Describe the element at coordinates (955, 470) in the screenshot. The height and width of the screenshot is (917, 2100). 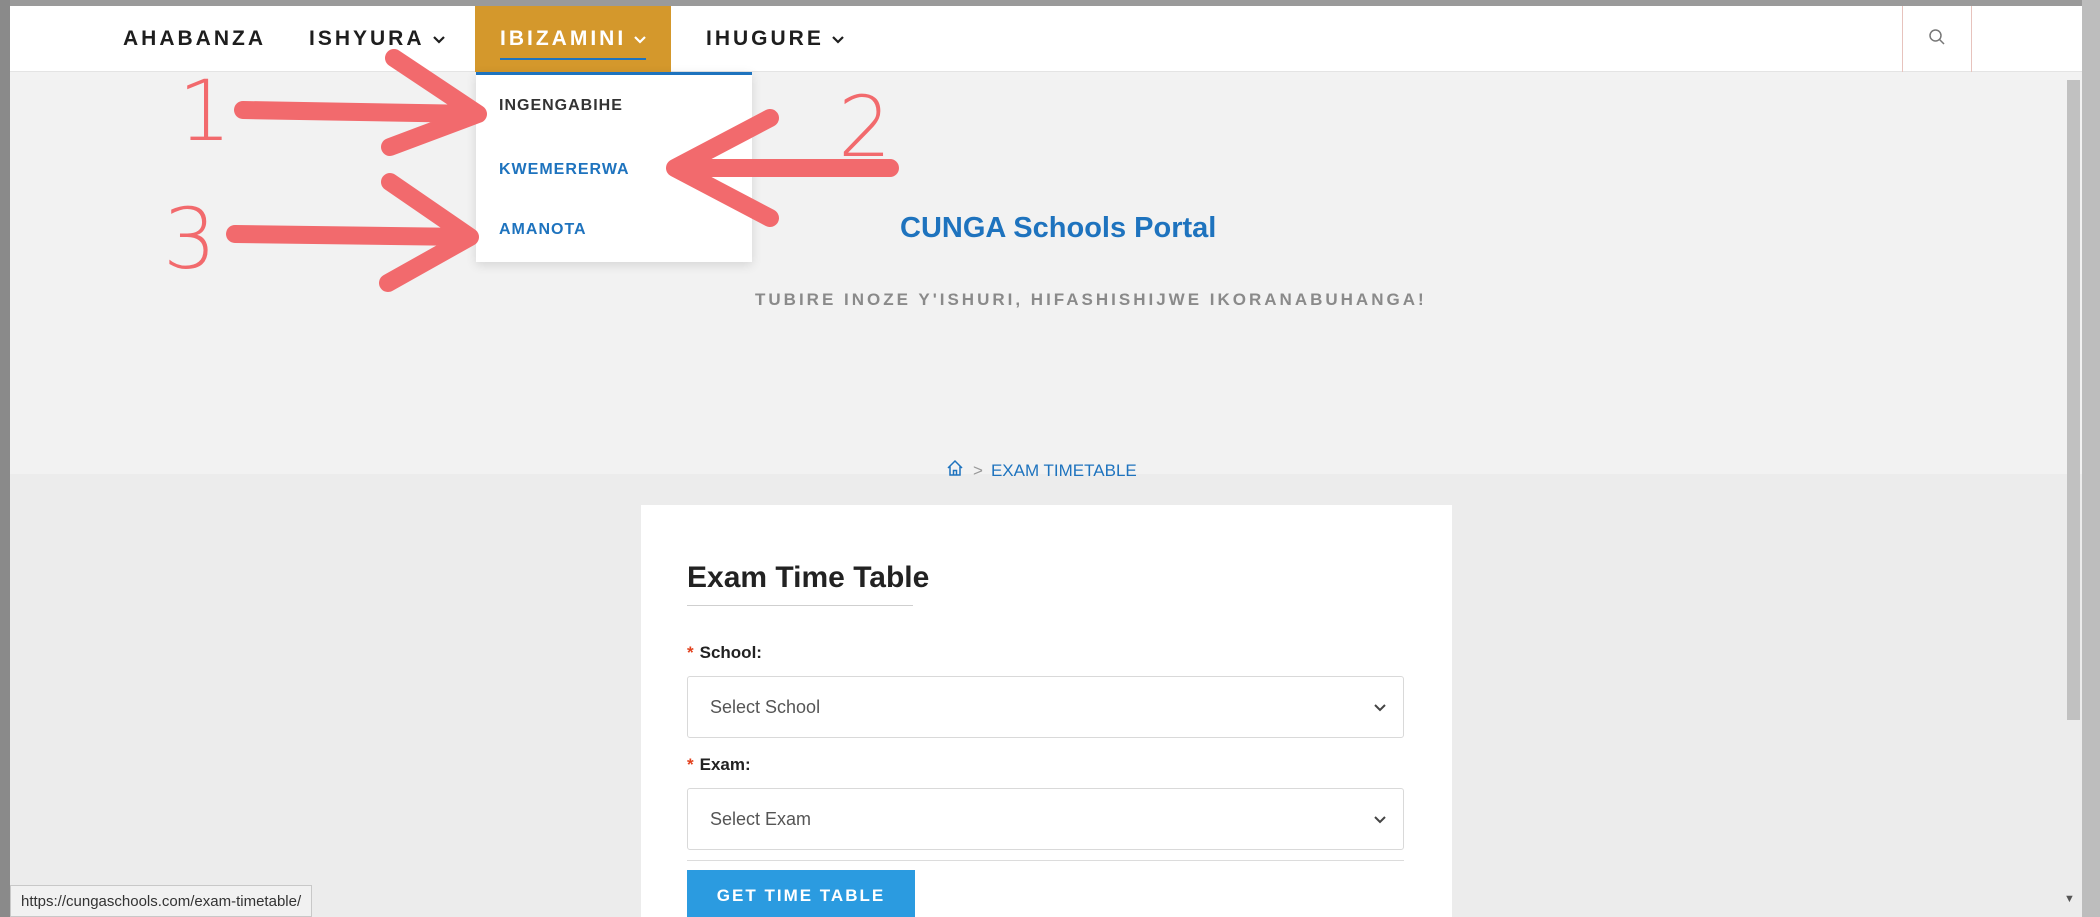
I see `home-icon` at that location.